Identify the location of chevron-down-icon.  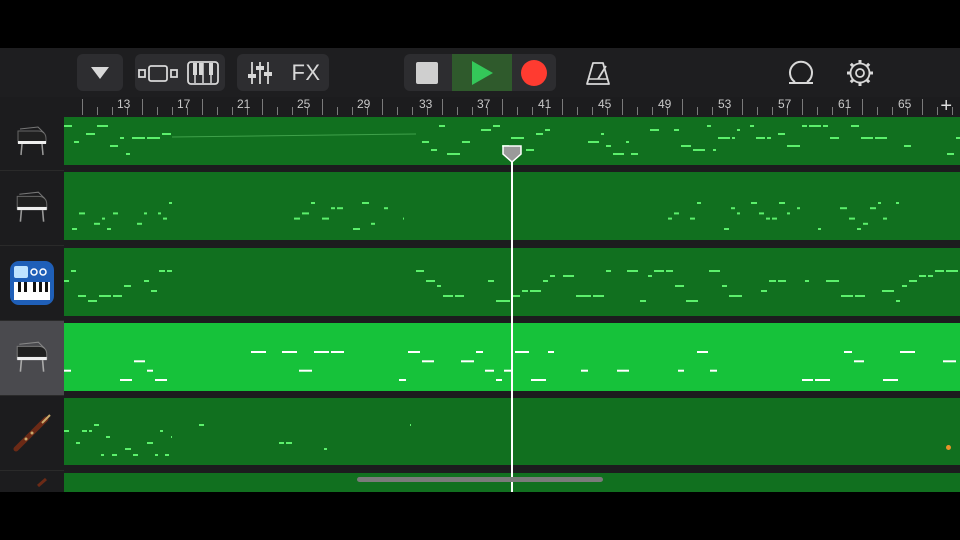
(100, 72).